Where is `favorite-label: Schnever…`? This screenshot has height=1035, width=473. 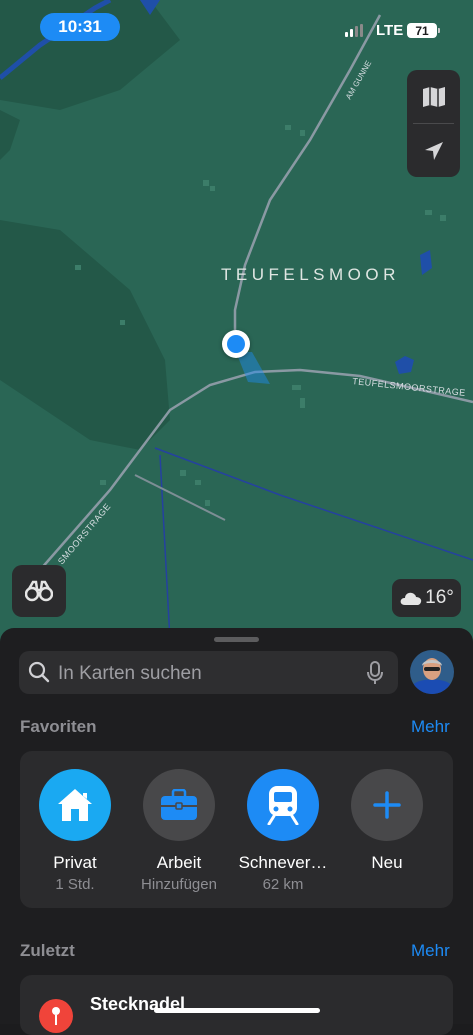 favorite-label: Schnever… is located at coordinates (283, 862).